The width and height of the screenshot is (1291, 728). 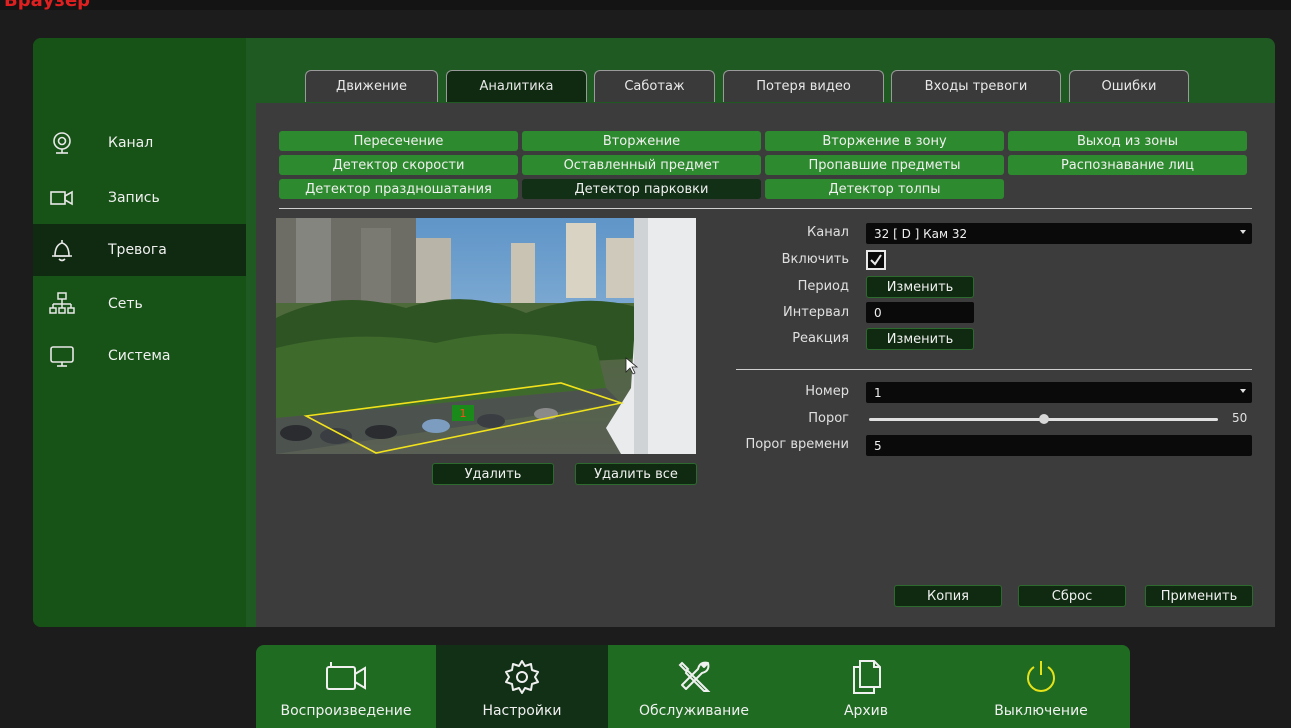 I want to click on threshold-slider, so click(x=1043, y=419).